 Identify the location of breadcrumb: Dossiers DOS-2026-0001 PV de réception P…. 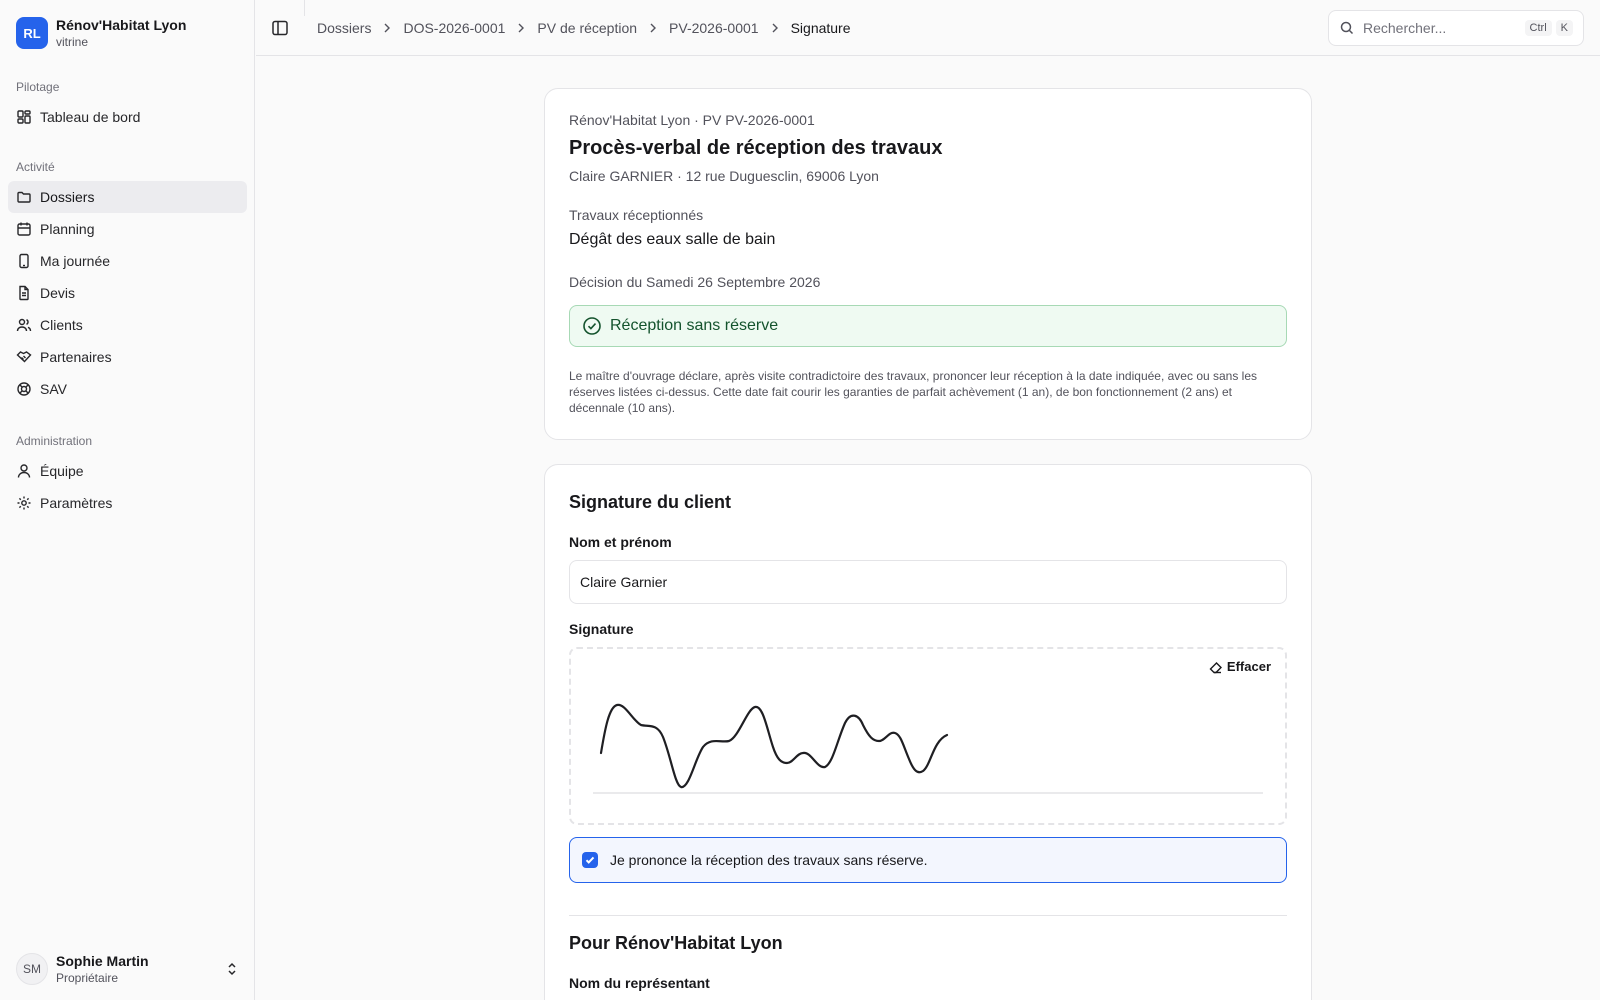
(584, 28).